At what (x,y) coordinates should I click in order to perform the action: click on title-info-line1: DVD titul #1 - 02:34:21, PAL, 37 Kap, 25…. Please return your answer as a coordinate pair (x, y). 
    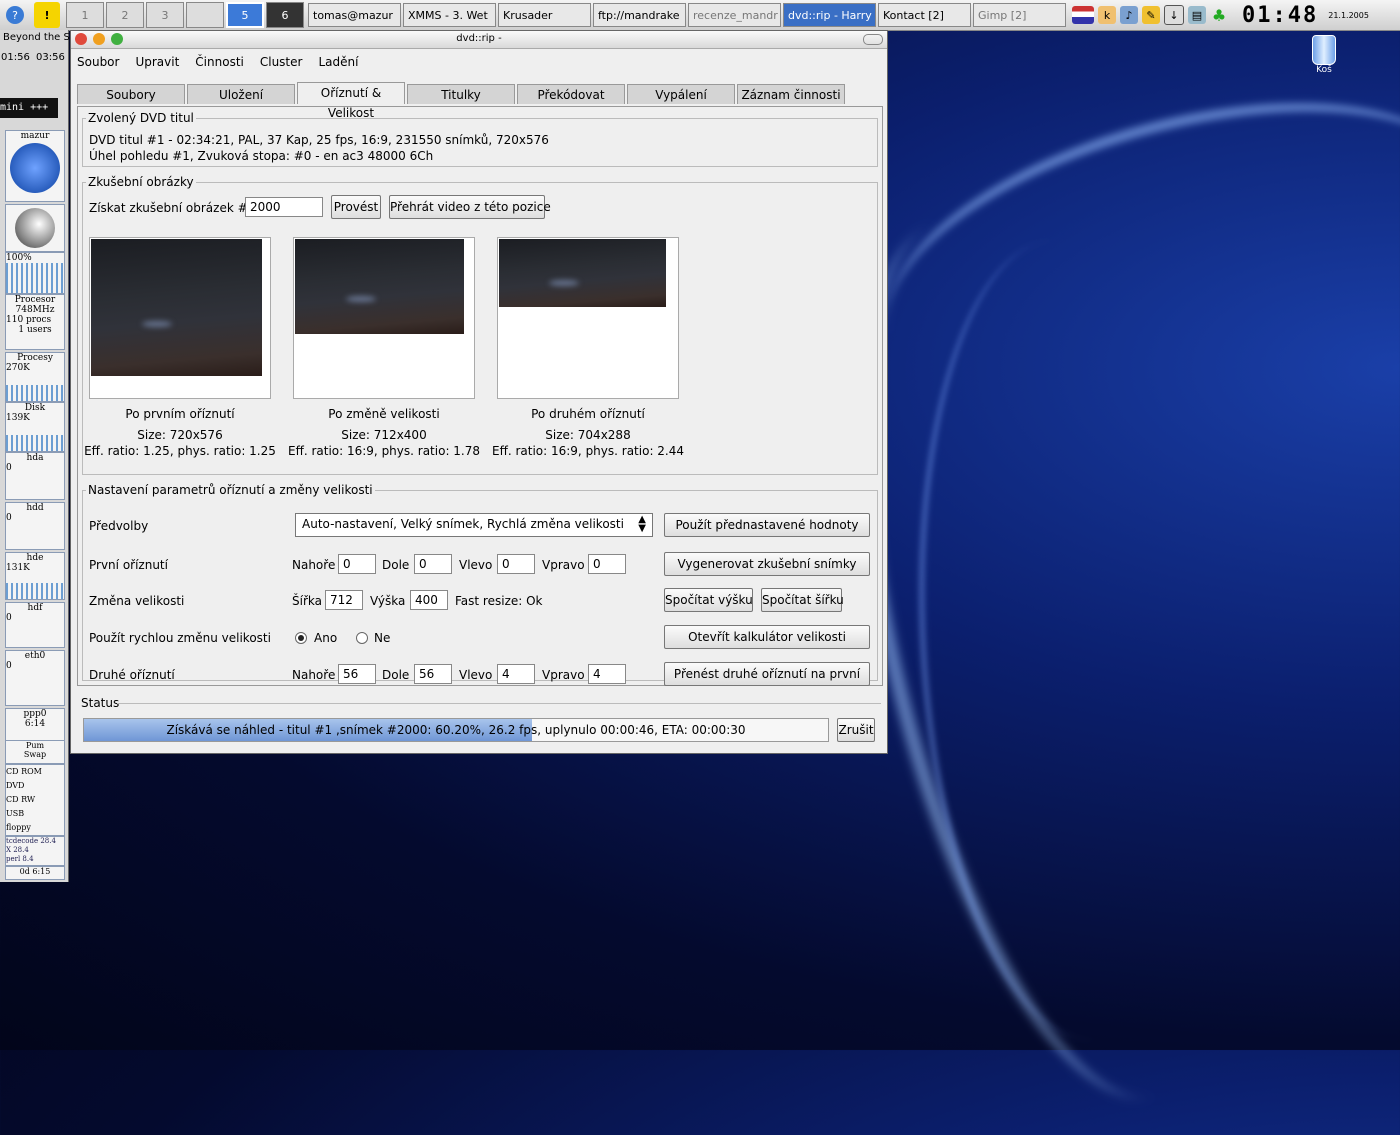
    Looking at the image, I should click on (319, 140).